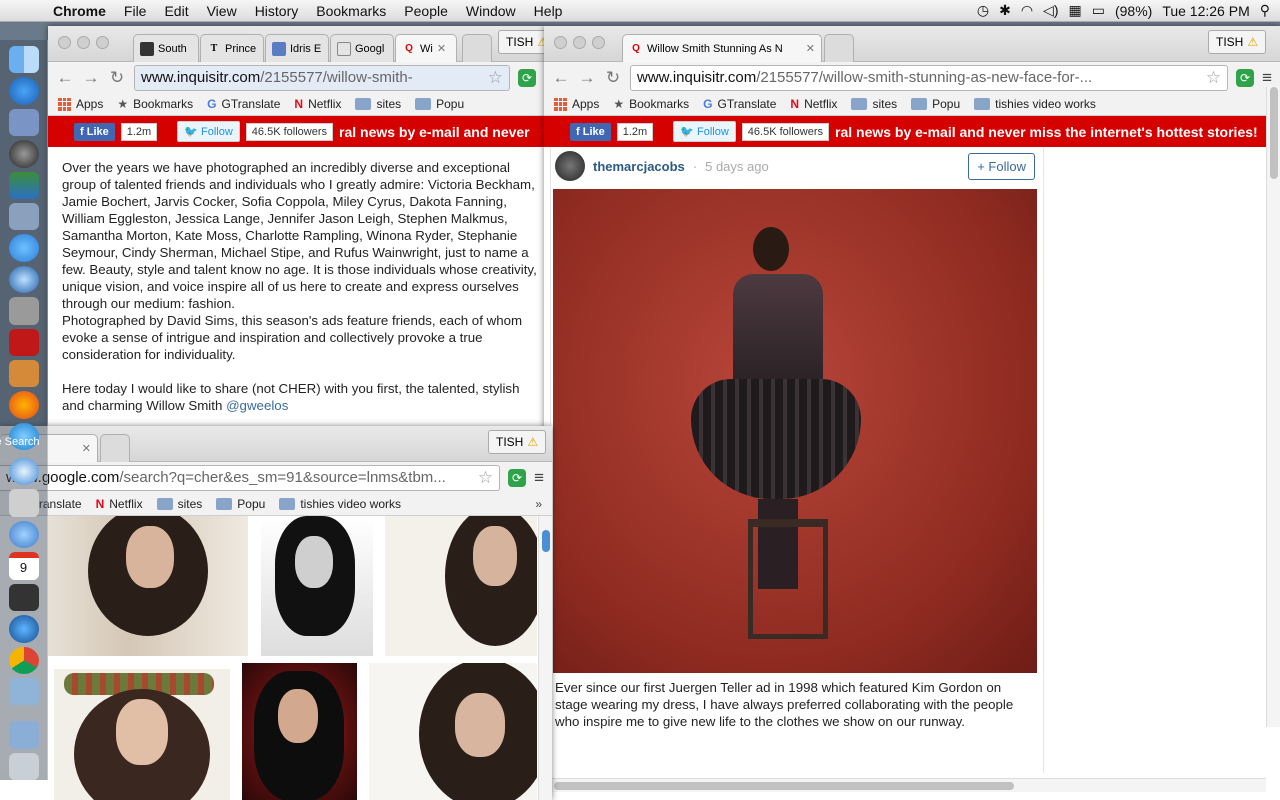  What do you see at coordinates (1001, 166) in the screenshot?
I see `instagram-follow-button: + Follow` at bounding box center [1001, 166].